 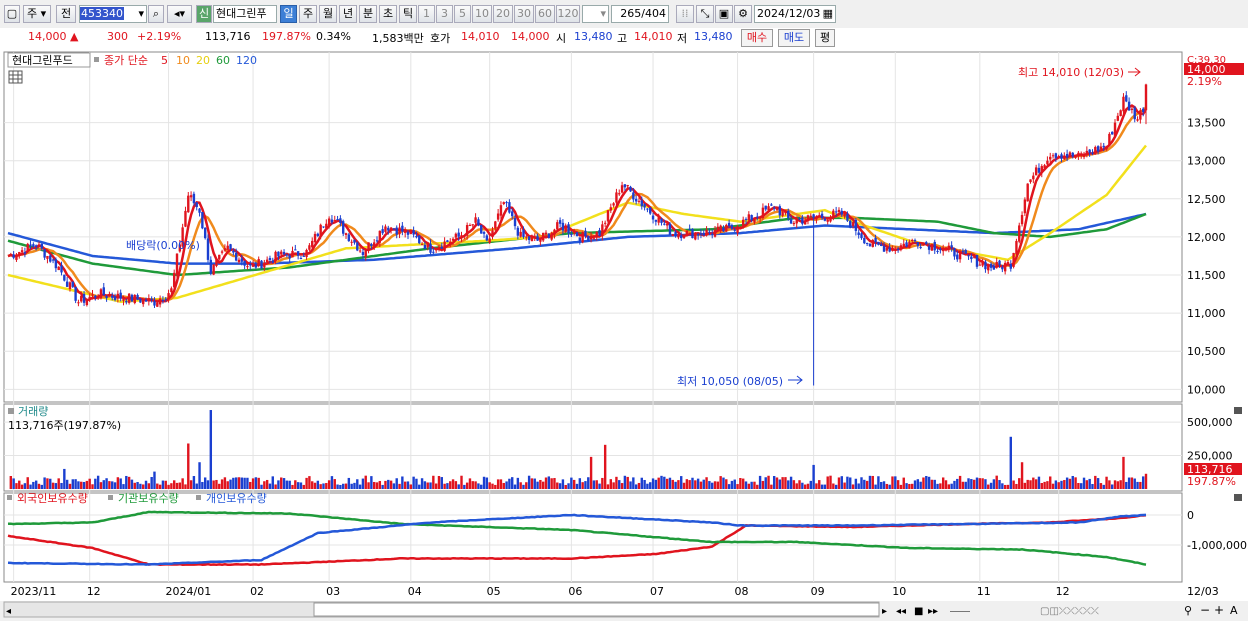 What do you see at coordinates (163, 245) in the screenshot?
I see `dividend-annotation: 배당락(0.00%)` at bounding box center [163, 245].